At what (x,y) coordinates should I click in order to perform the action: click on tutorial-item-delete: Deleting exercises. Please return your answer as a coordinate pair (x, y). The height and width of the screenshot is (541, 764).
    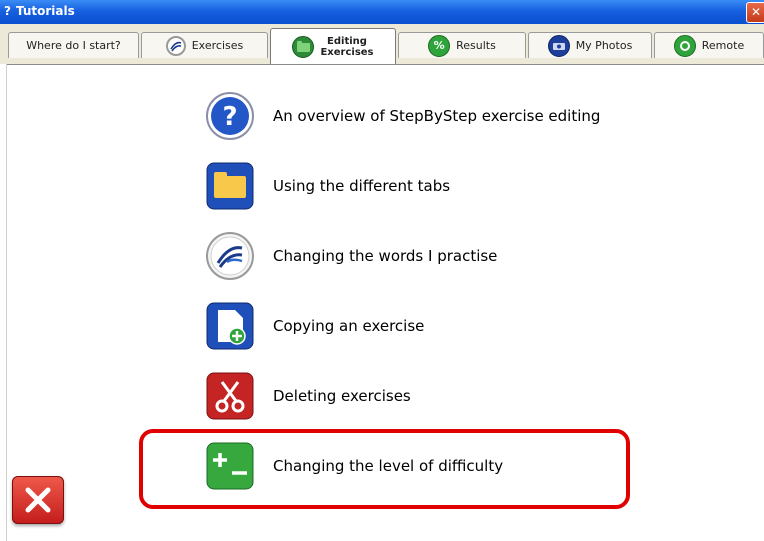
    Looking at the image, I should click on (308, 396).